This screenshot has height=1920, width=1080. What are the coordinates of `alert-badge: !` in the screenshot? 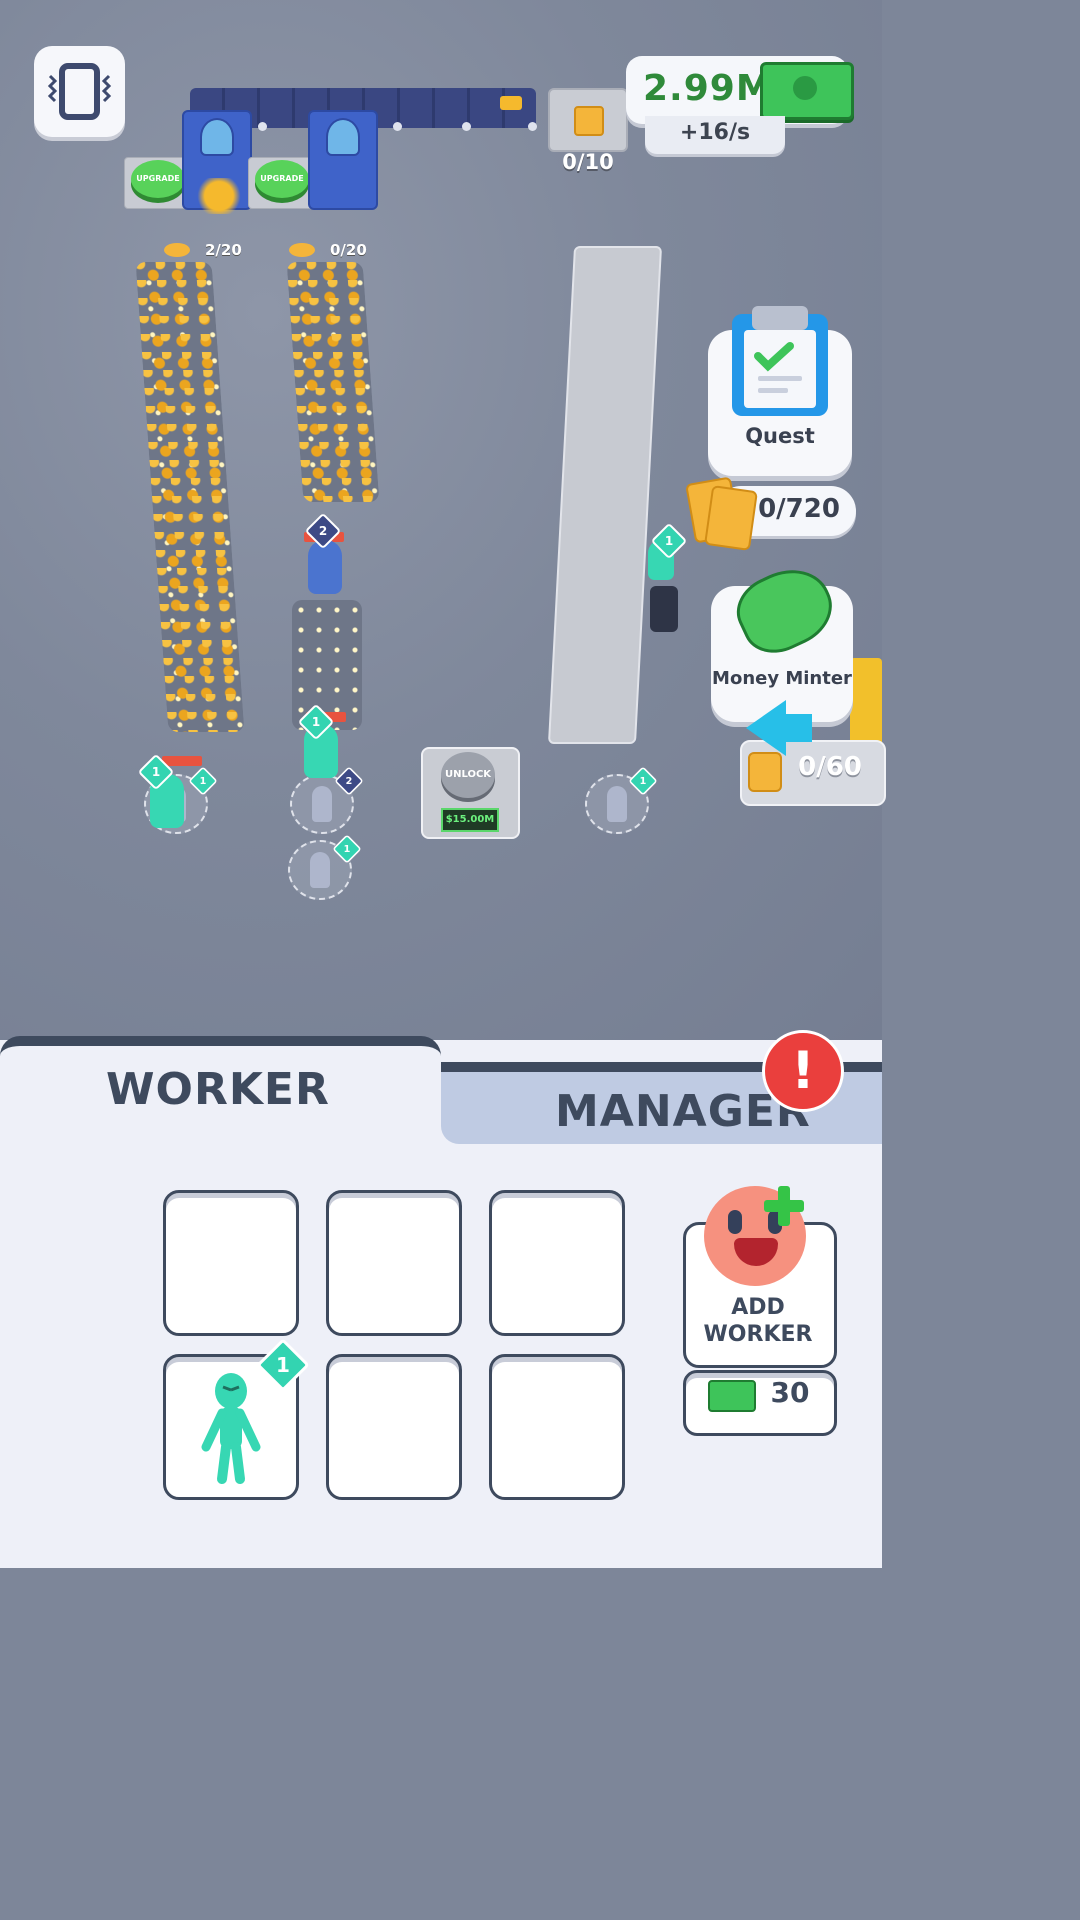 It's located at (803, 1071).